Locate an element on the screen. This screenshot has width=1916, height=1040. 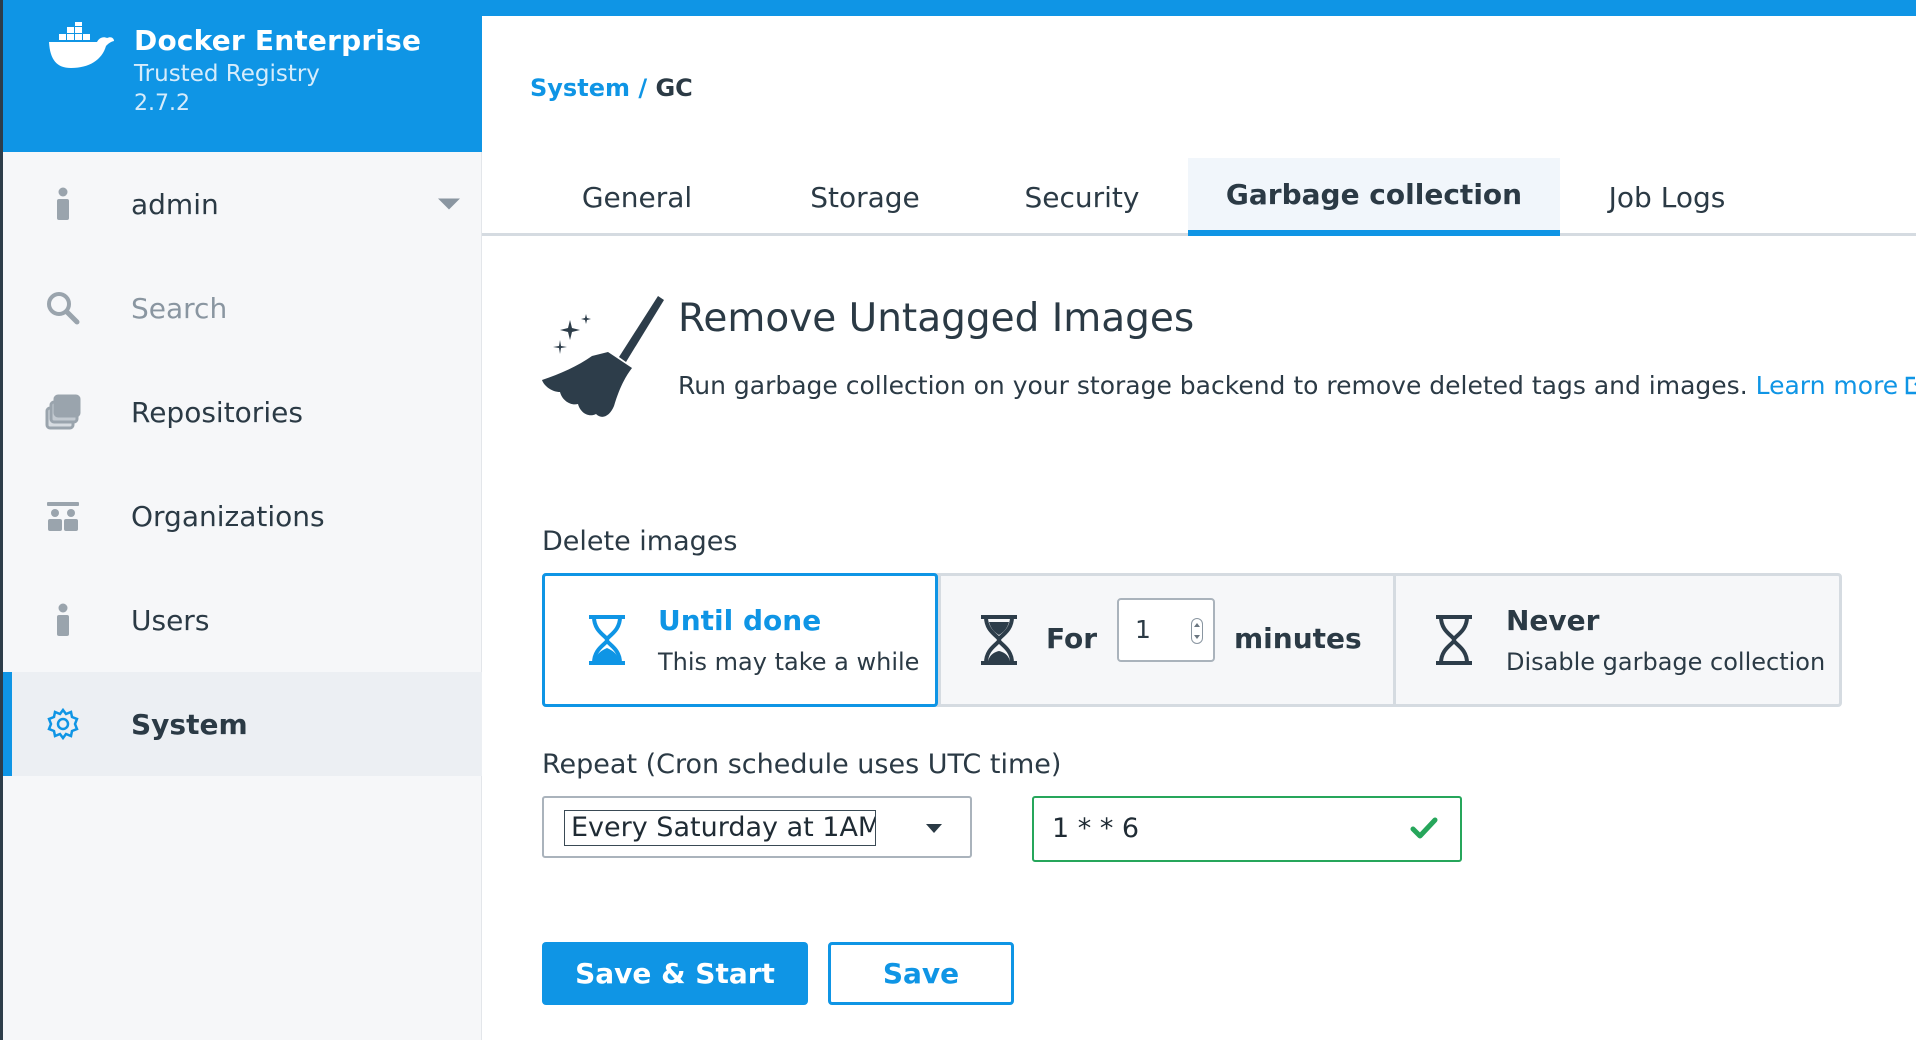
learn-more-link: Learn more is located at coordinates (1836, 385).